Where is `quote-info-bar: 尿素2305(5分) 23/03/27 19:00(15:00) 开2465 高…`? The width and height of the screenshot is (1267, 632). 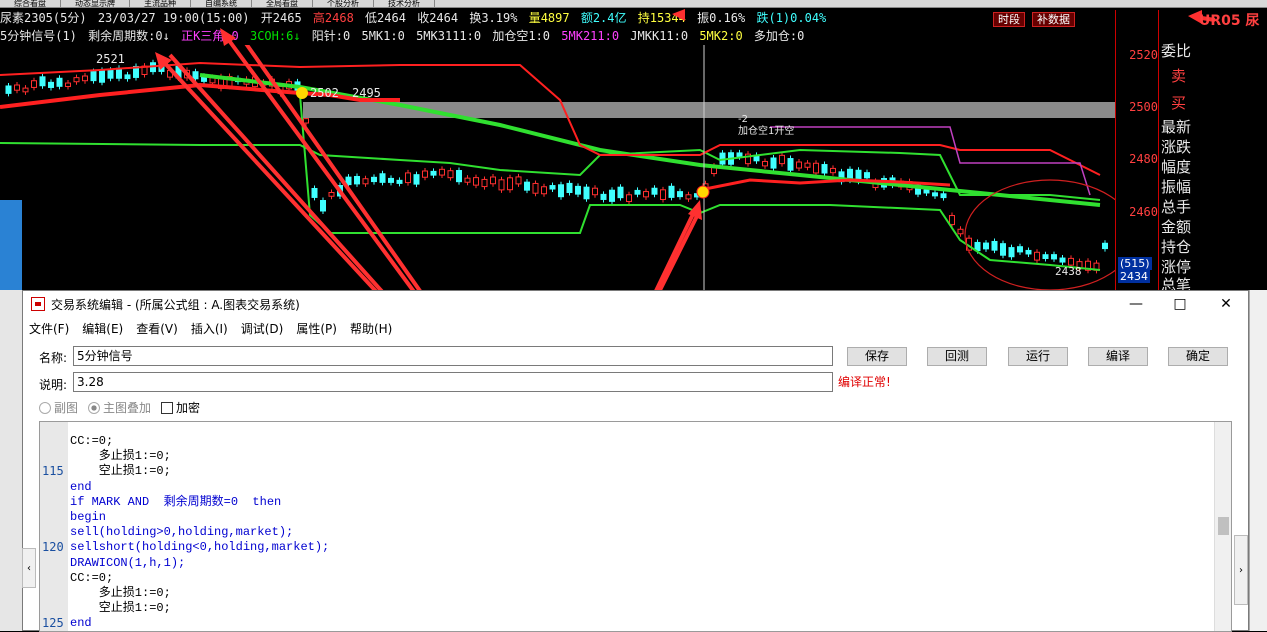 quote-info-bar: 尿素2305(5分) 23/03/27 19:00(15:00) 开2465 高… is located at coordinates (580, 18).